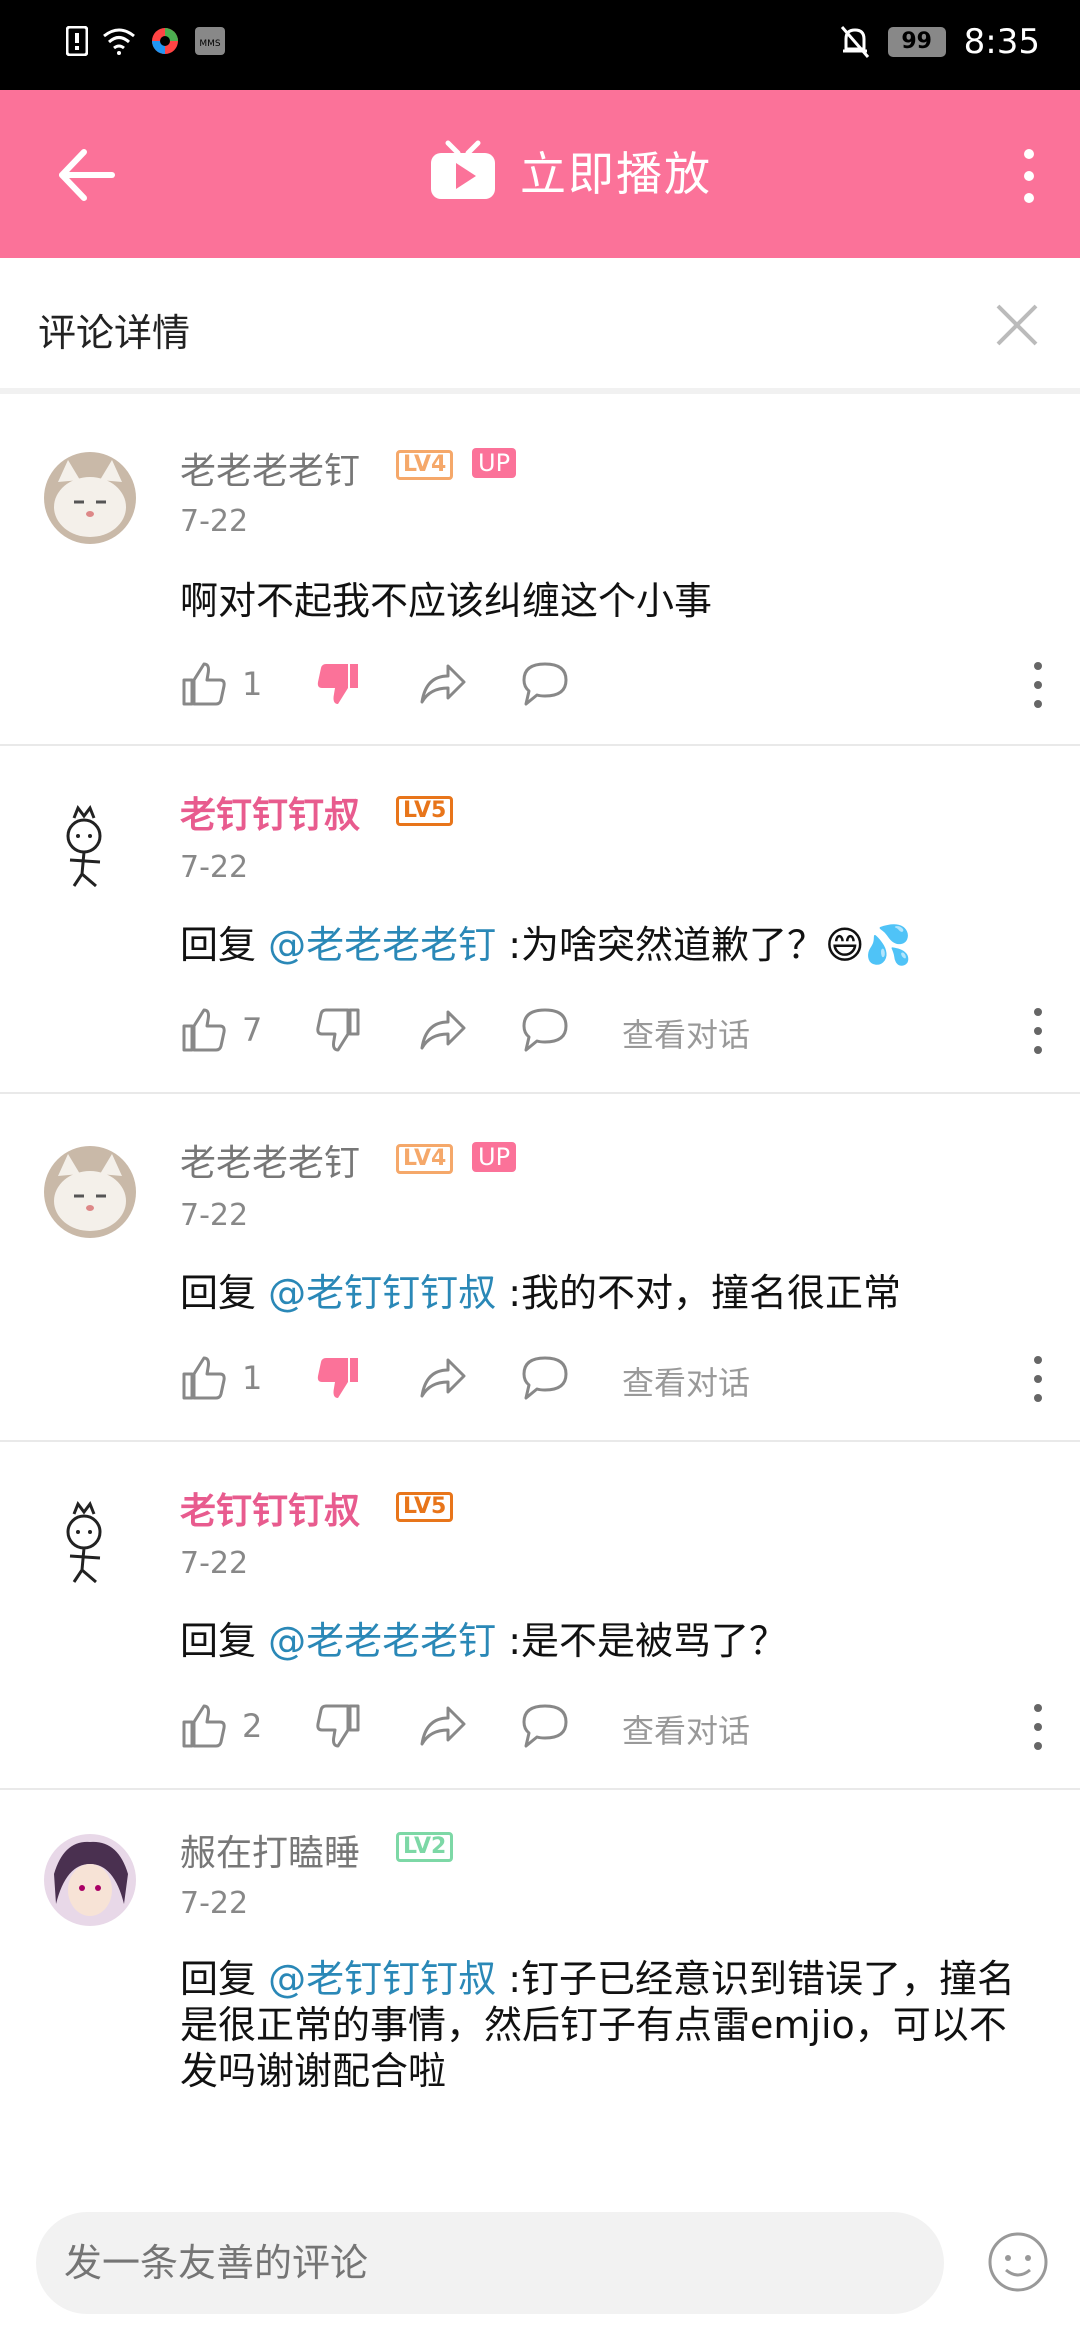  What do you see at coordinates (611, 1036) in the screenshot?
I see `comment-actions: 7 查看对话` at bounding box center [611, 1036].